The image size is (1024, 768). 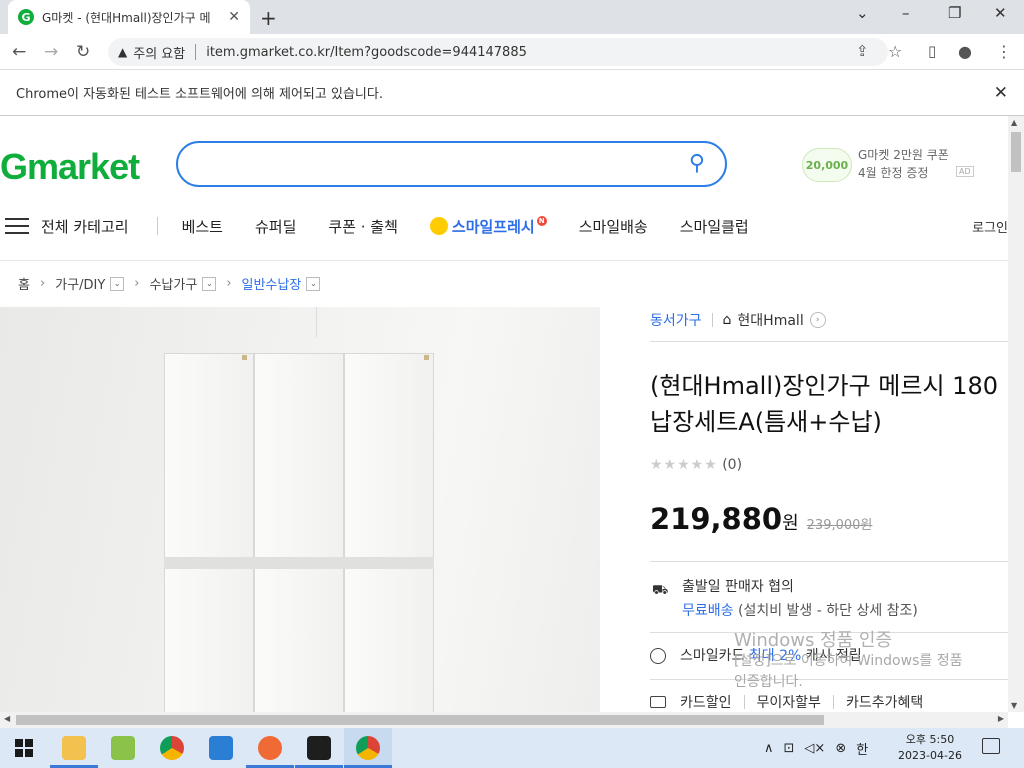 I want to click on seller-info: 동서가구 ⌂ 현대Hmall ›, so click(x=738, y=320).